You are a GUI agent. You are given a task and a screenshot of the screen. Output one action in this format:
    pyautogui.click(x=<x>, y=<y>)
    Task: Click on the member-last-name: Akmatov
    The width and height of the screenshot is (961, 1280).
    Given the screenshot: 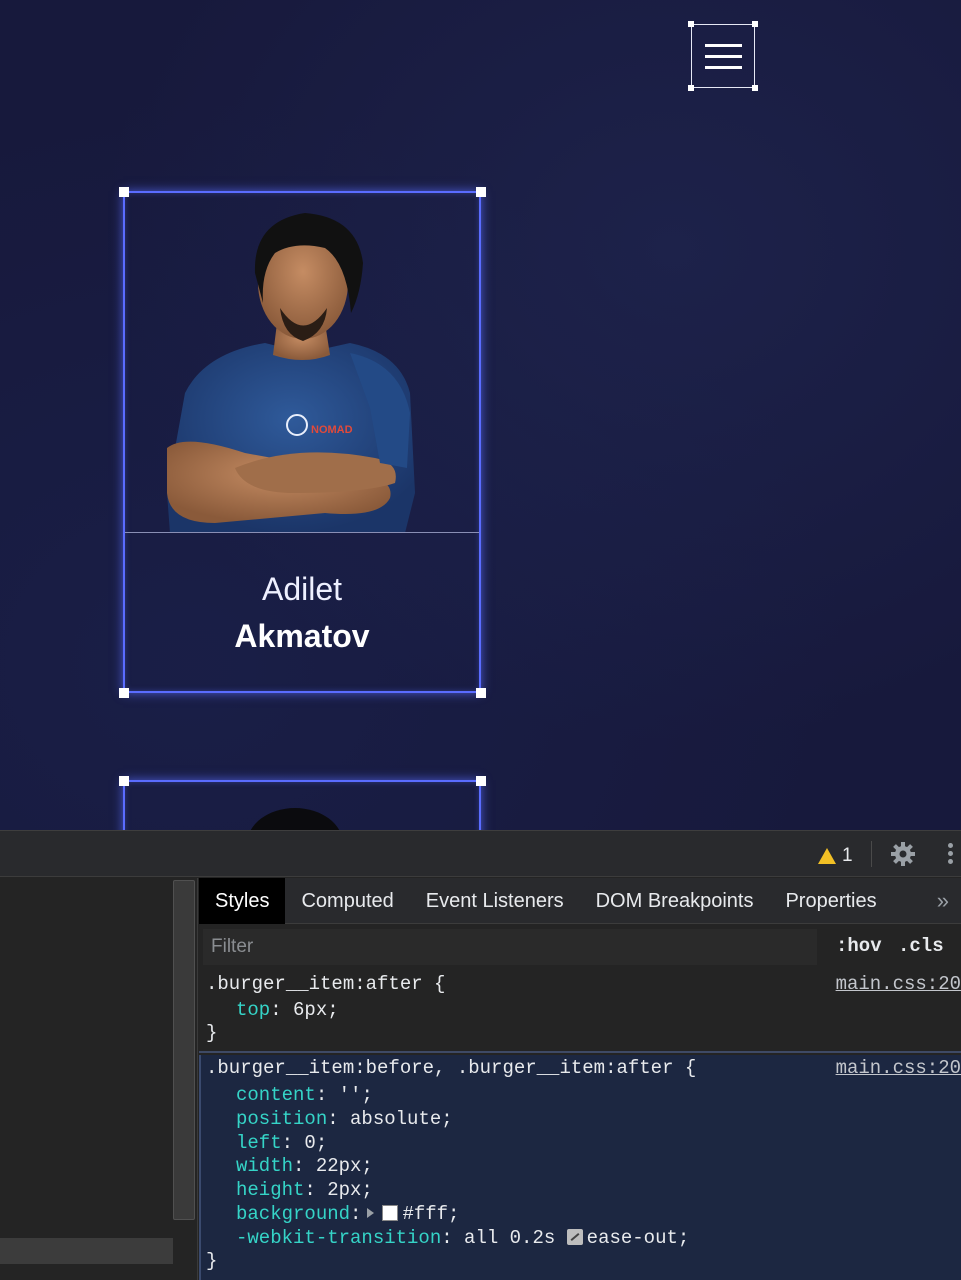 What is the action you would take?
    pyautogui.click(x=302, y=636)
    